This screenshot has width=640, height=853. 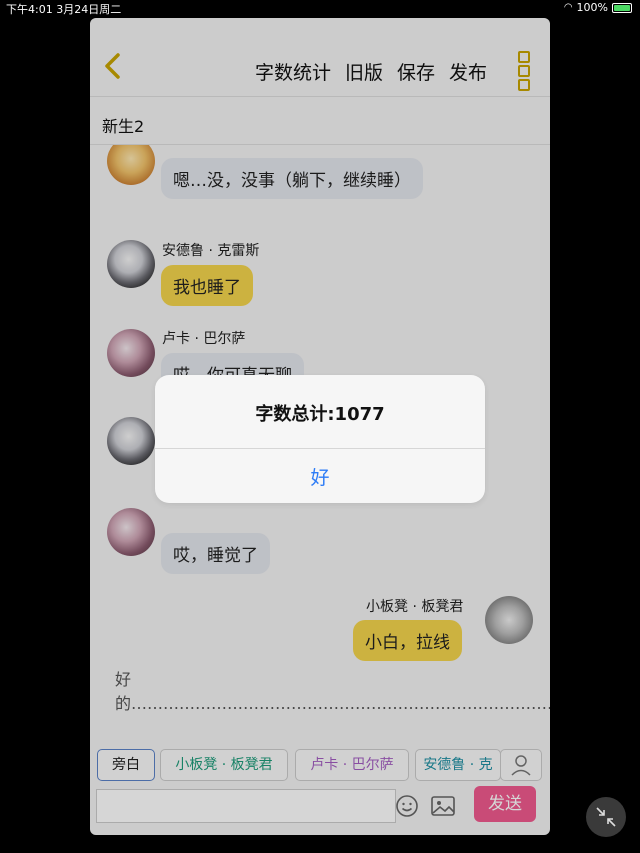 What do you see at coordinates (320, 414) in the screenshot?
I see `alert-title: 字数总计:1077` at bounding box center [320, 414].